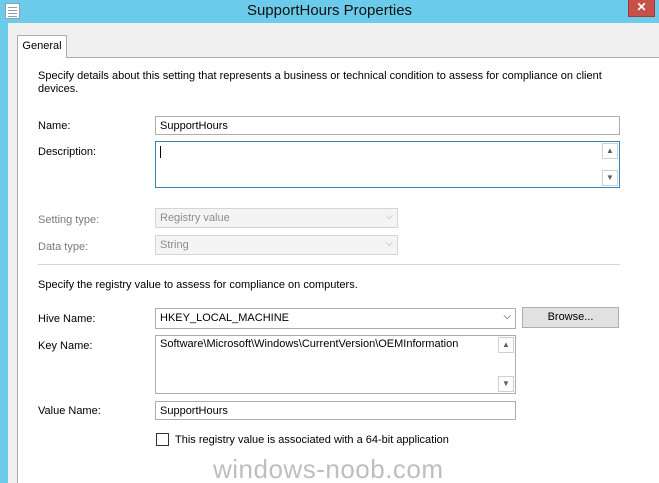 The width and height of the screenshot is (659, 483). I want to click on title-bar: SupportHours Properties ✕, so click(329, 11).